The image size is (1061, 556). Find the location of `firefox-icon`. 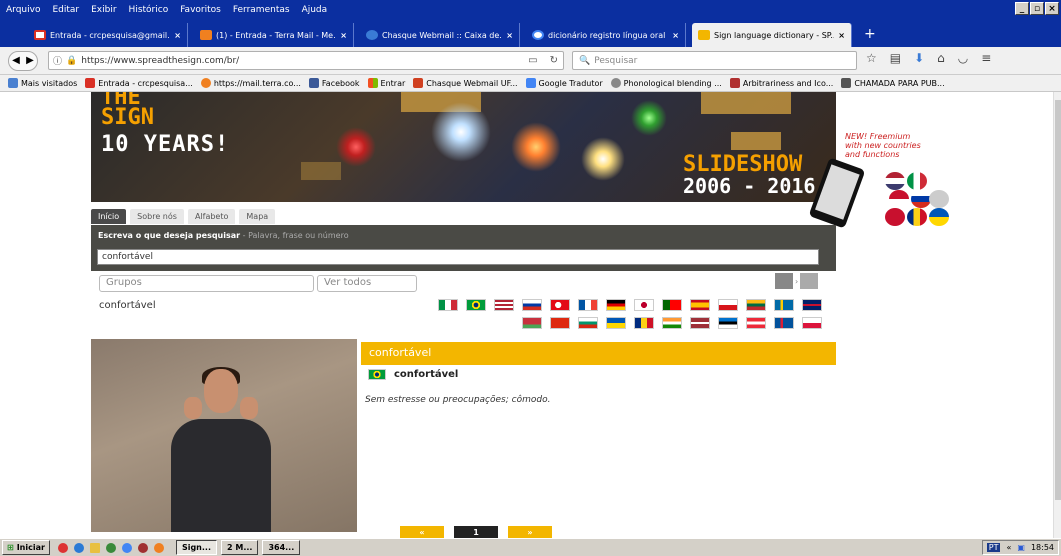

firefox-icon is located at coordinates (158, 547).